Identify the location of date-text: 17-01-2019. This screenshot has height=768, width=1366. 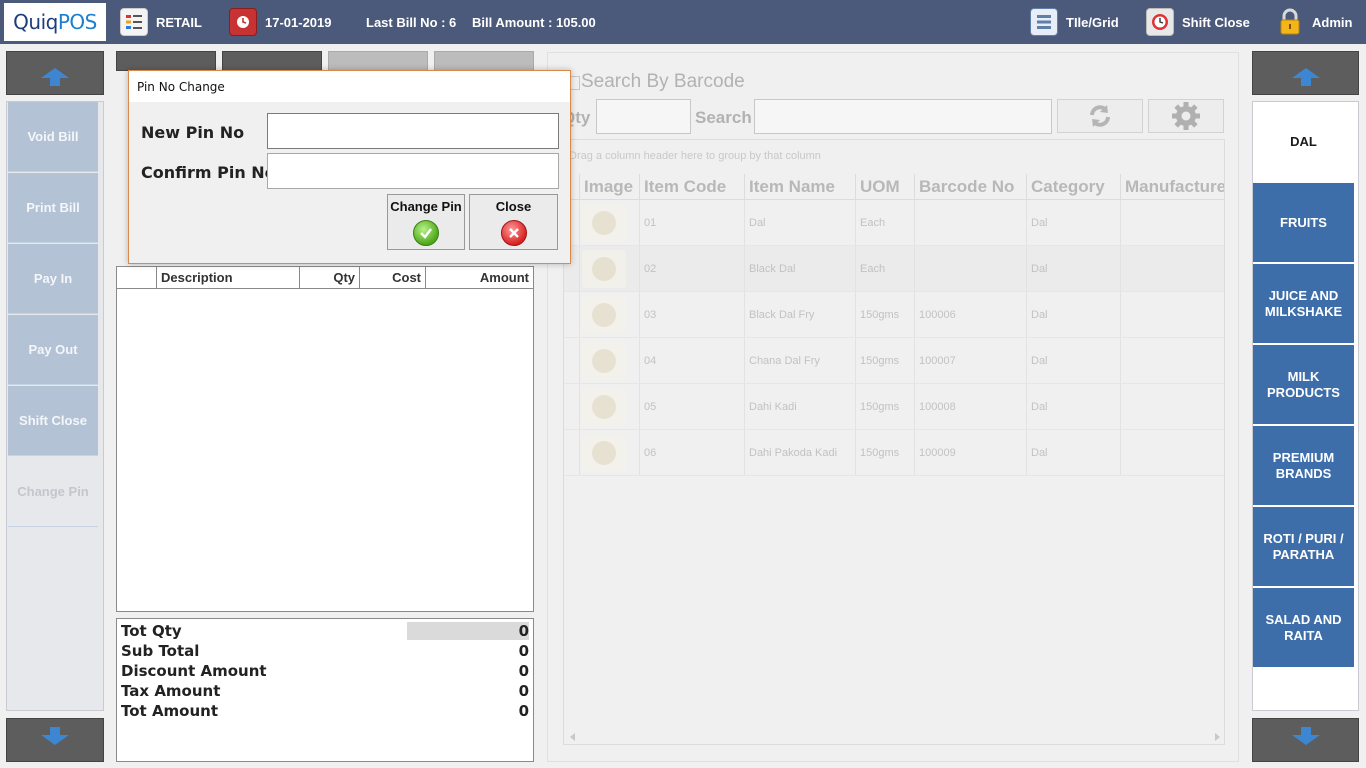
(298, 22).